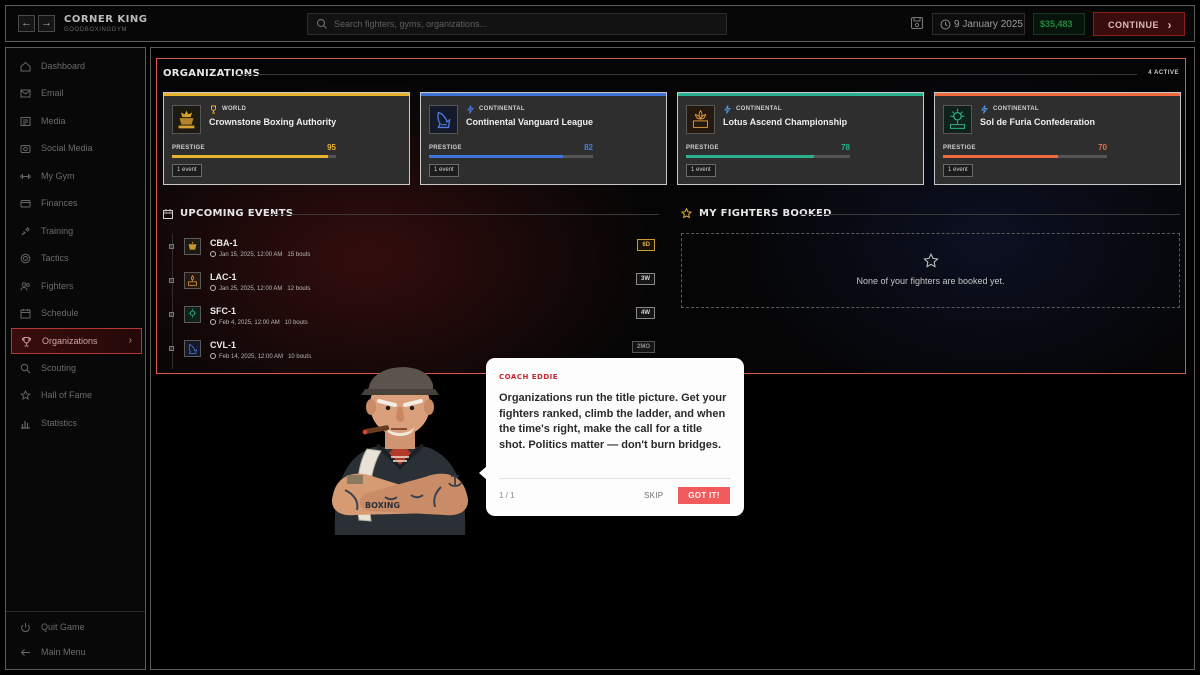 The width and height of the screenshot is (1200, 675). Describe the element at coordinates (223, 277) in the screenshot. I see `event-name: LAC-1` at that location.